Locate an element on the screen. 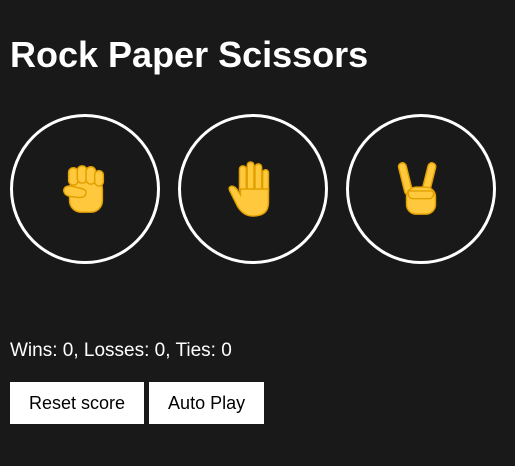 The image size is (515, 466). paper-button is located at coordinates (253, 189).